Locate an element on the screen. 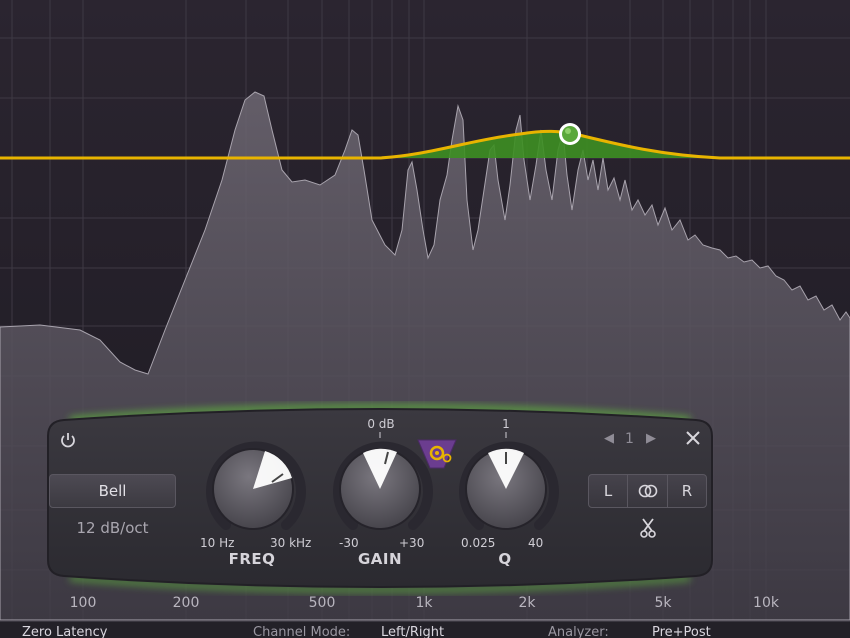 The image size is (850, 638). freq-knob-label: FREQ is located at coordinates (252, 559).